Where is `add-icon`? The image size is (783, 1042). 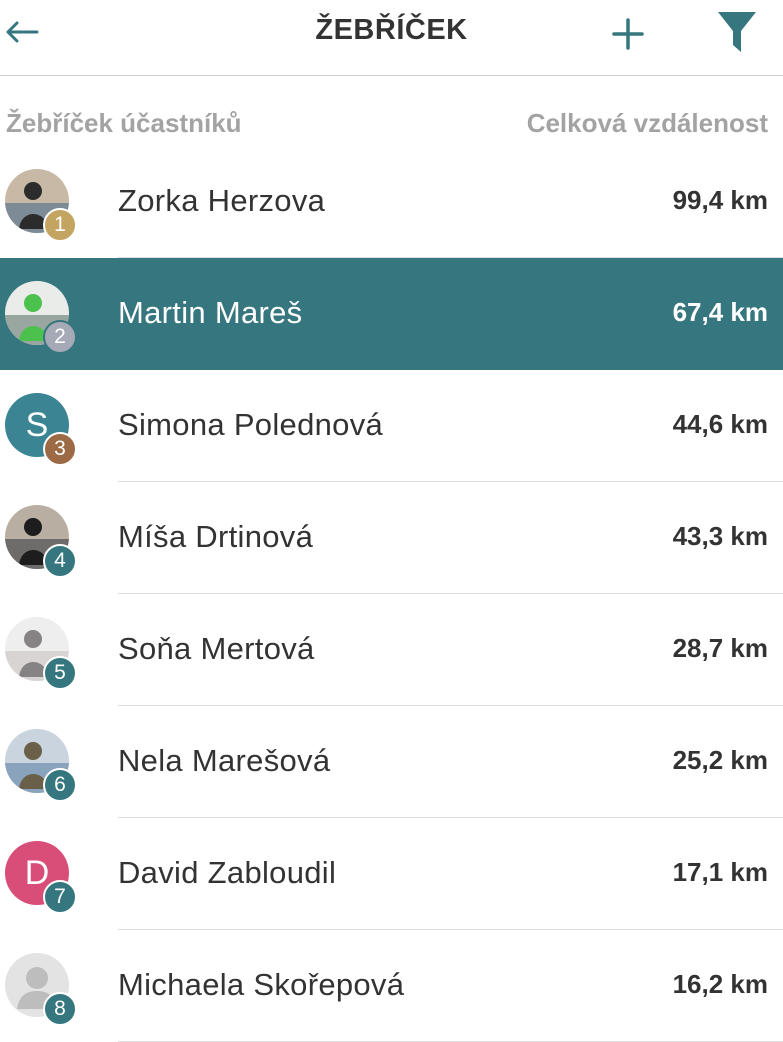 add-icon is located at coordinates (628, 34).